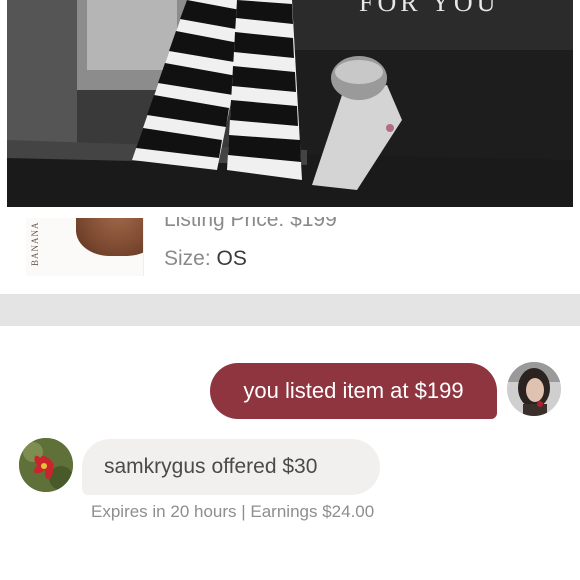  I want to click on listing-price: Listing Price: $199, so click(250, 224).